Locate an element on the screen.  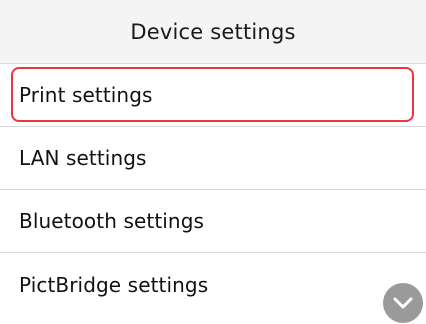
menu-item-label: Print settings is located at coordinates (86, 95).